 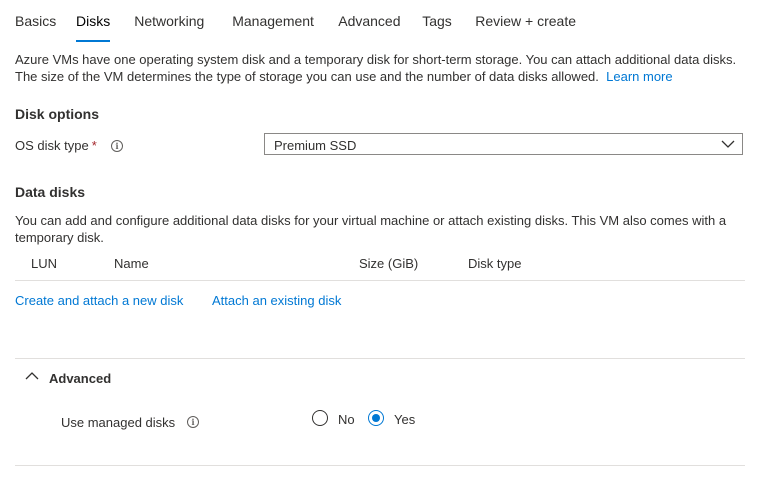 I want to click on create-attach-disk-link: Create and attach a new disk, so click(x=99, y=300).